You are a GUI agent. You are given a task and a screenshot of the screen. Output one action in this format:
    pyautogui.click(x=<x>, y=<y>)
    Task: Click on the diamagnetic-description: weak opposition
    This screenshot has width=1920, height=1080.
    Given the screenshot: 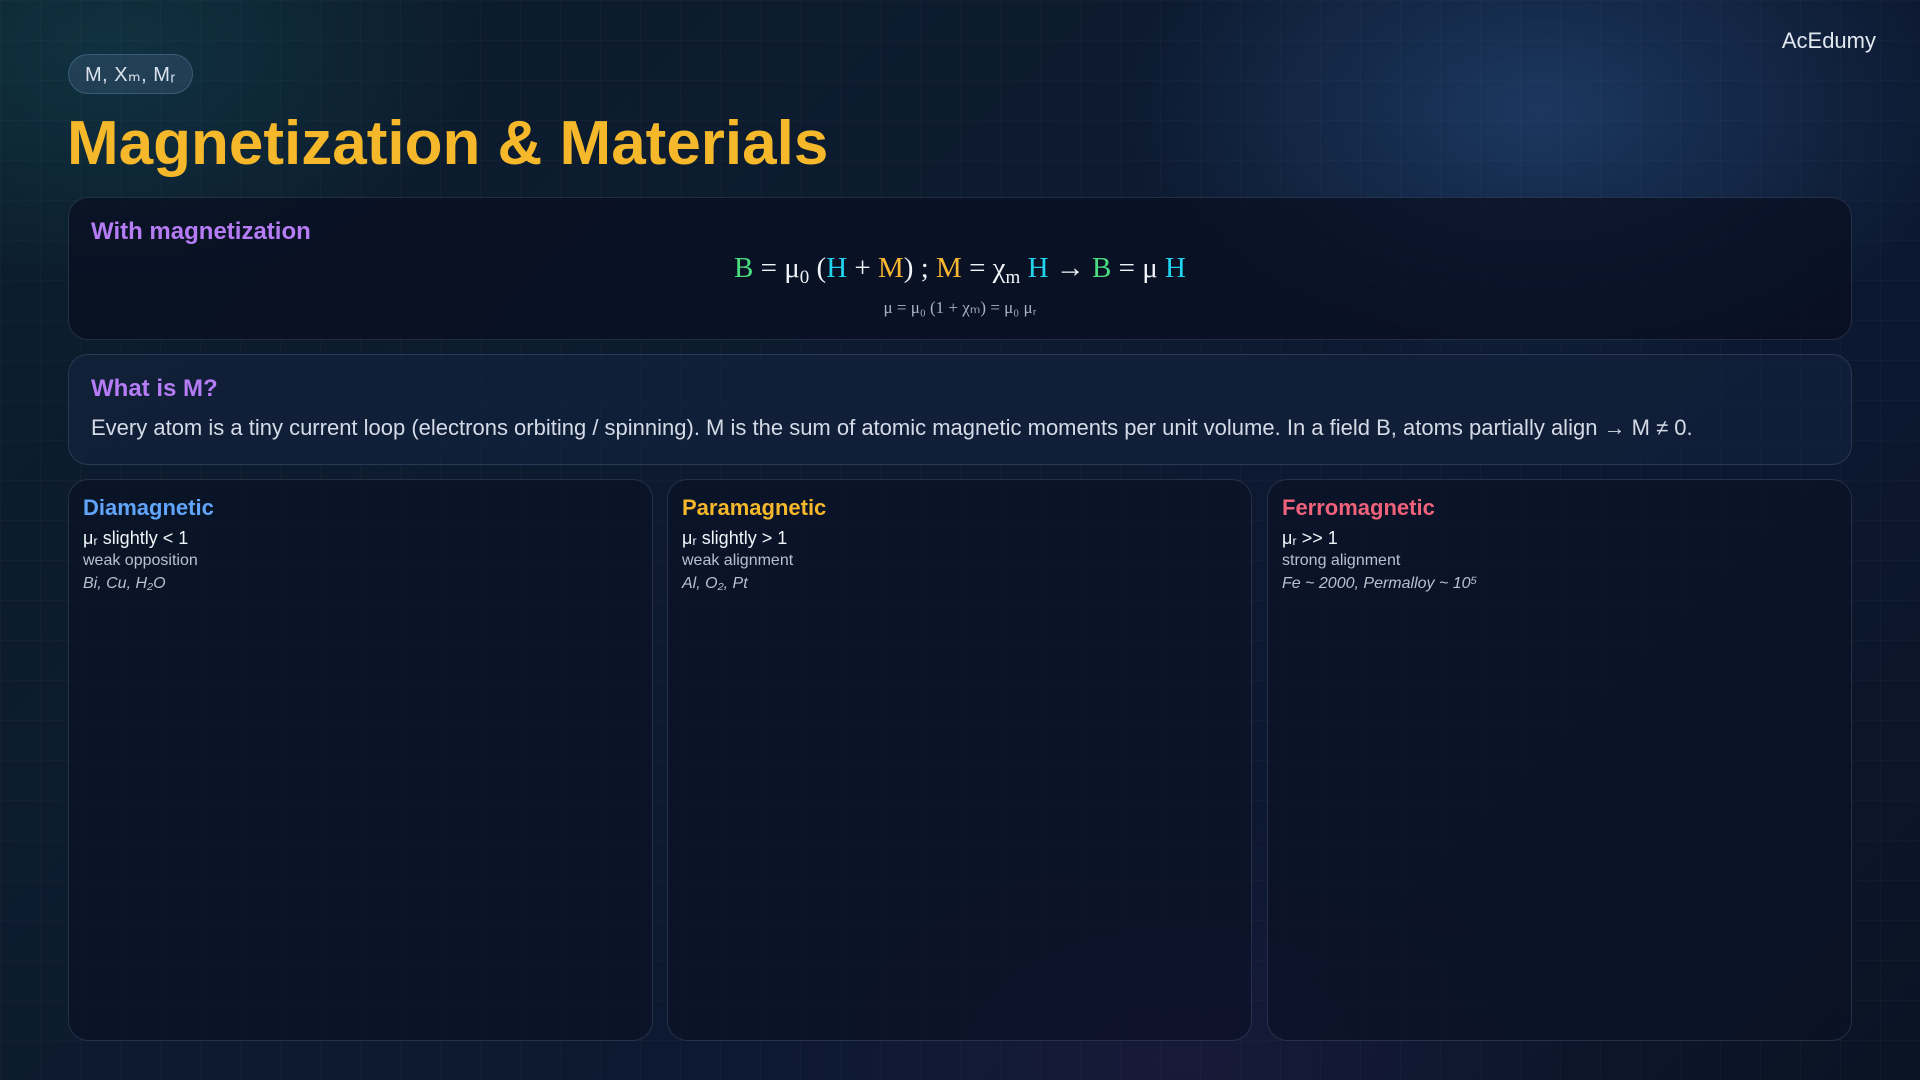 What is the action you would take?
    pyautogui.click(x=140, y=560)
    